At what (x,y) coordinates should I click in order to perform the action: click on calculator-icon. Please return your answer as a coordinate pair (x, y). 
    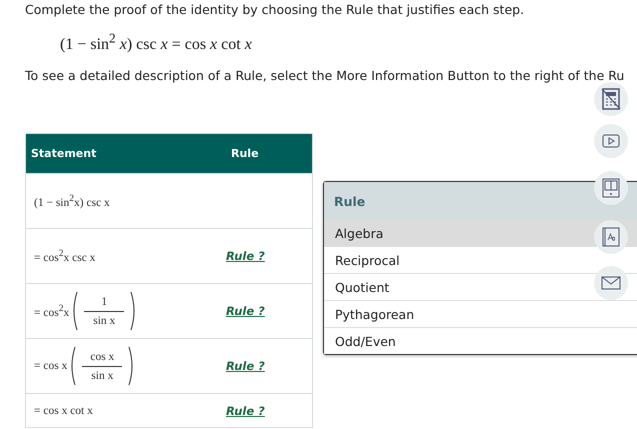
    Looking at the image, I should click on (611, 99).